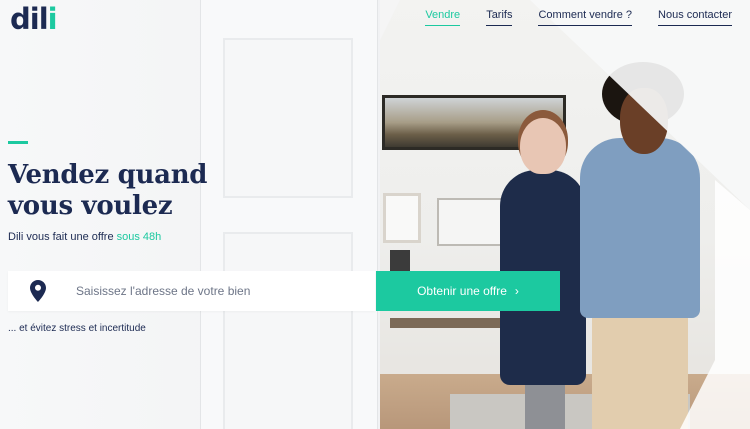  What do you see at coordinates (85, 237) in the screenshot?
I see `hero-subline: Dili vous fait une offre sous 48h` at bounding box center [85, 237].